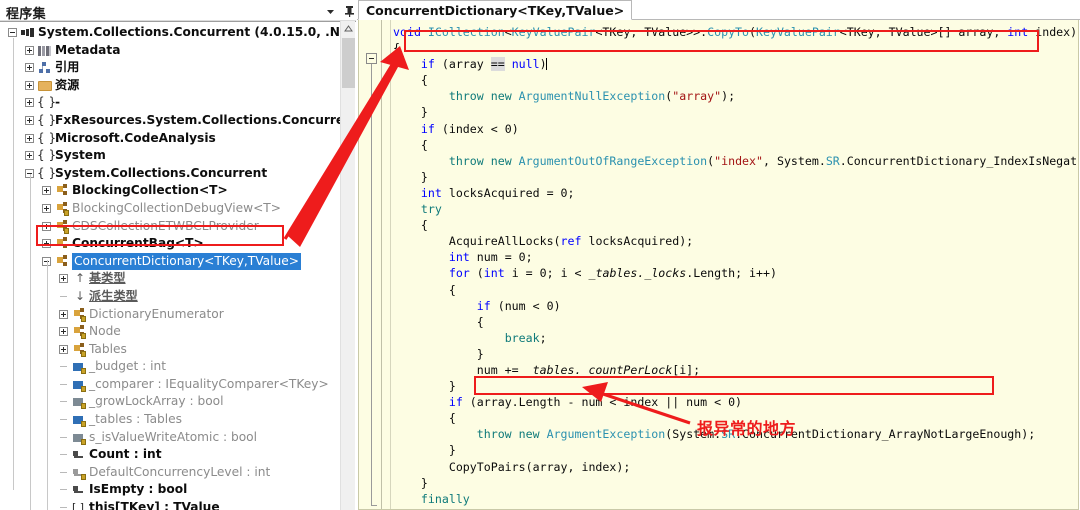  What do you see at coordinates (518, 305) in the screenshot?
I see `code-line: if (num < 0)` at bounding box center [518, 305].